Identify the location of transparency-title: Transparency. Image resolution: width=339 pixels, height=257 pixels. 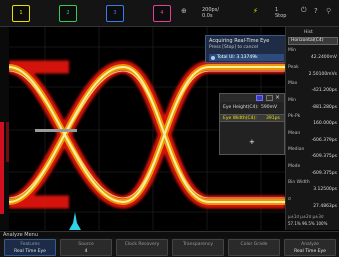
(197, 244).